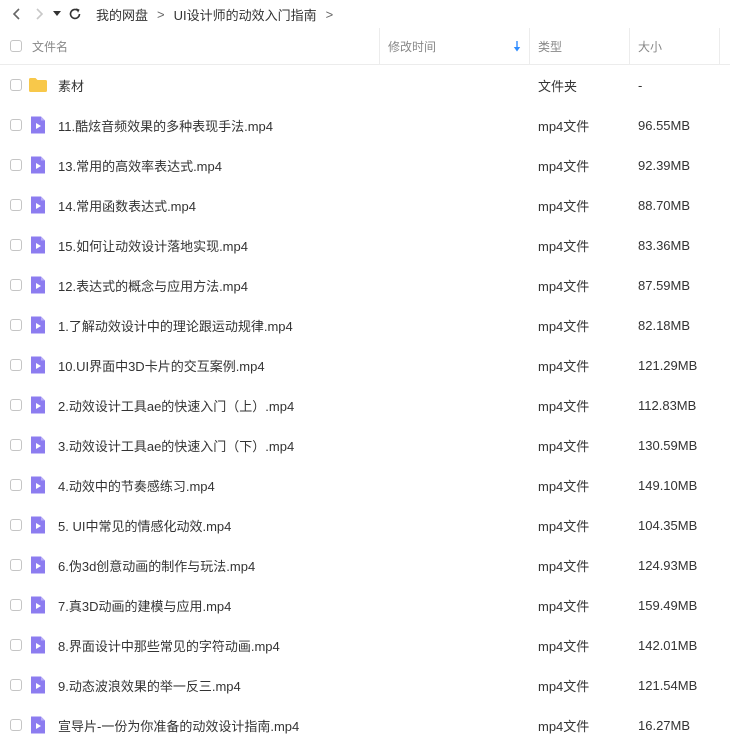  I want to click on sort-descending-icon, so click(517, 45).